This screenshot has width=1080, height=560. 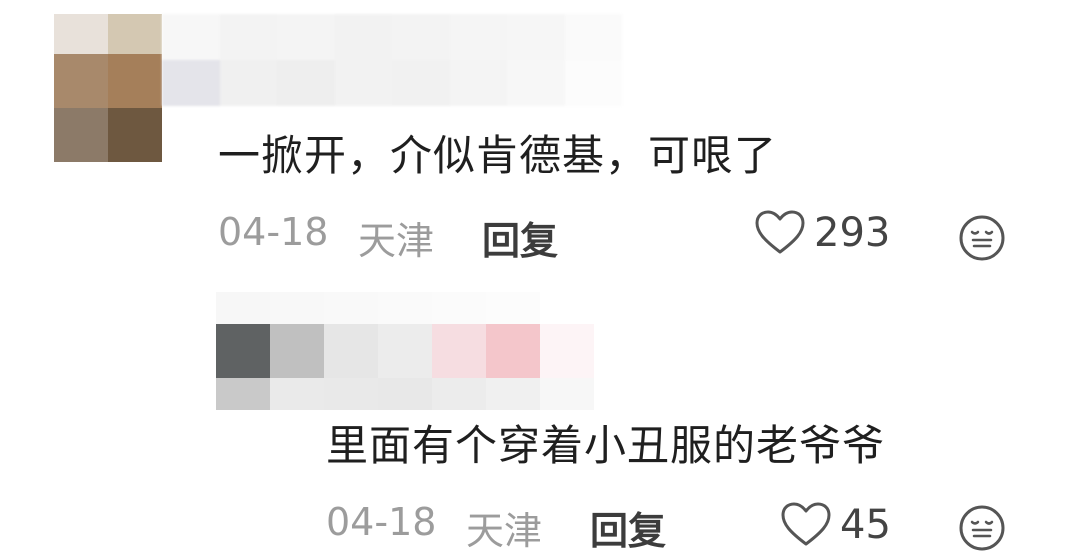 What do you see at coordinates (606, 445) in the screenshot?
I see `comment-text: 里面有个穿着小丑服的老爷爷` at bounding box center [606, 445].